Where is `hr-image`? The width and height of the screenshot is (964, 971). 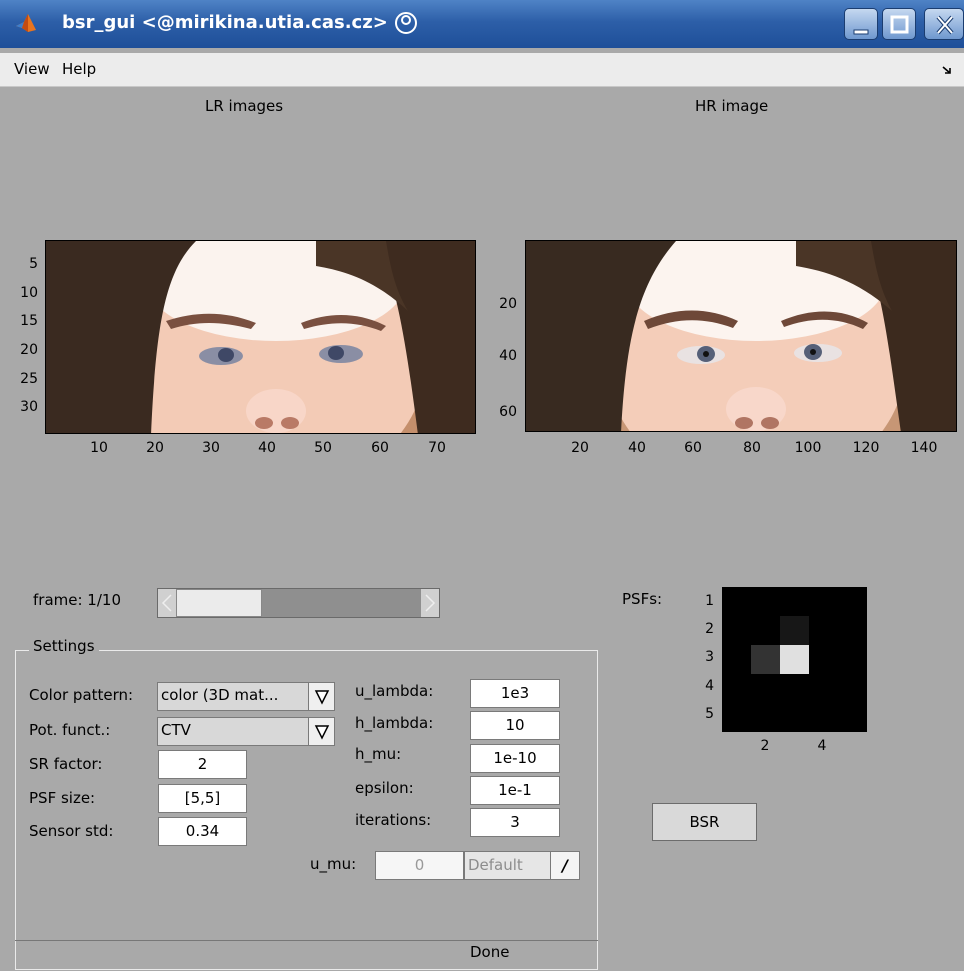 hr-image is located at coordinates (741, 336).